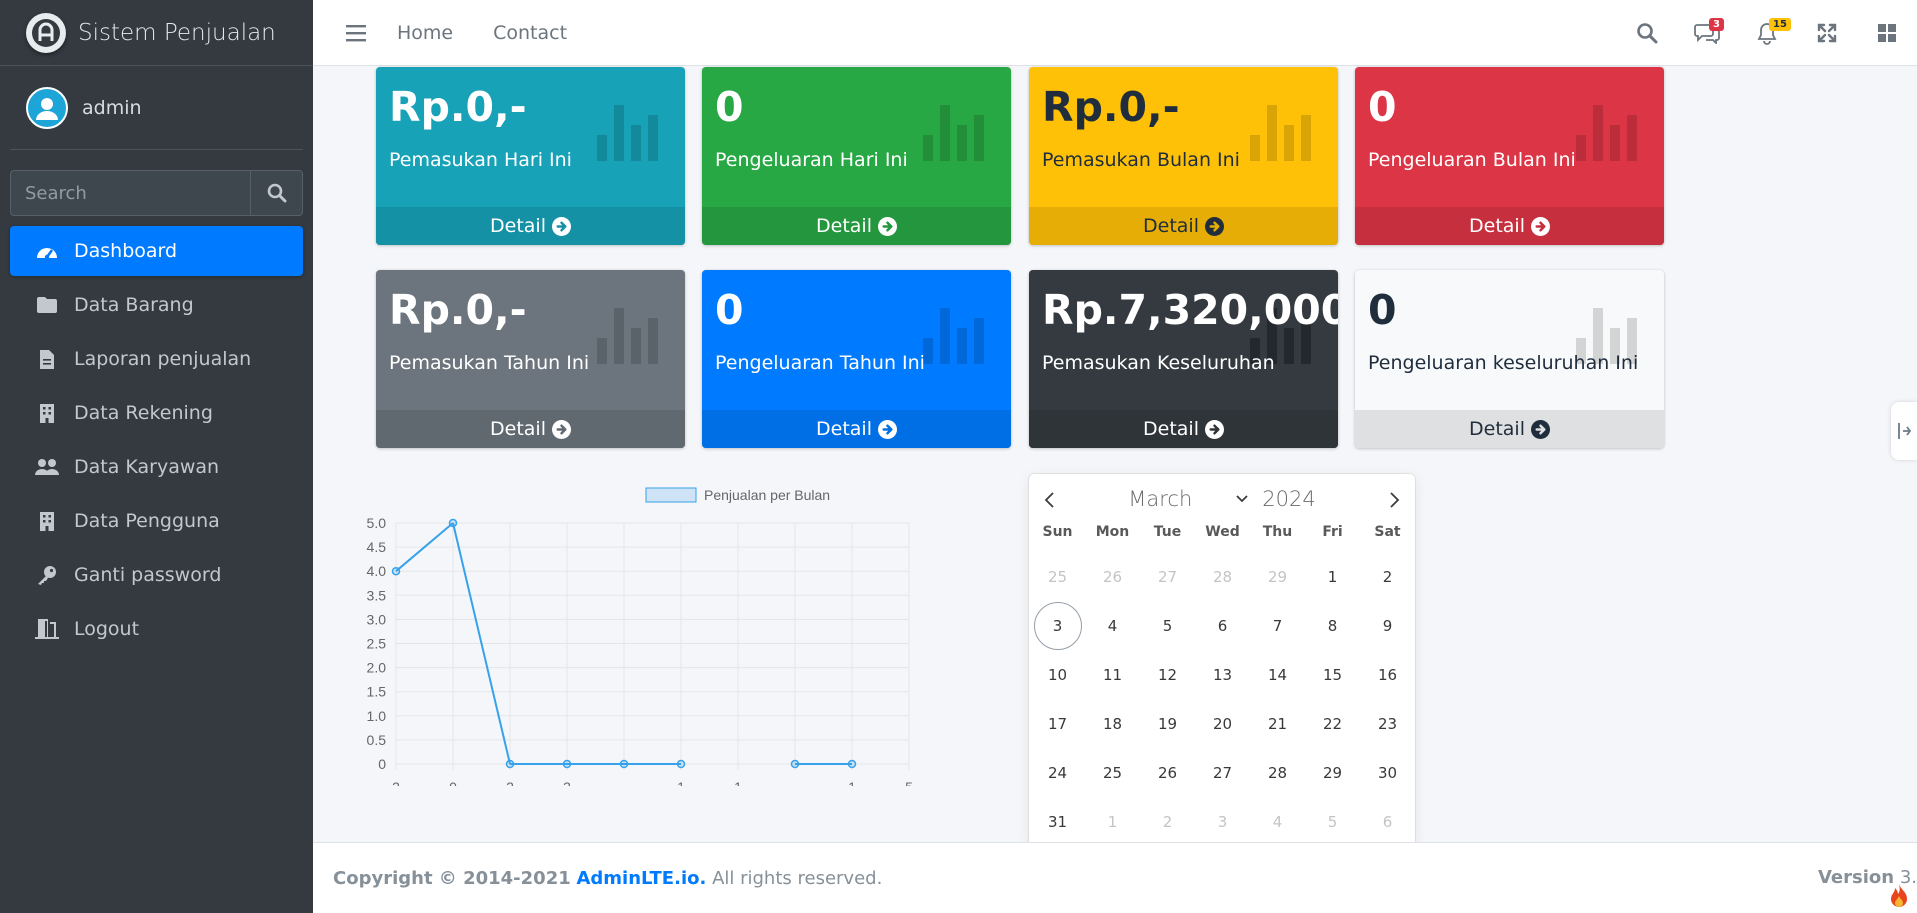 This screenshot has width=1917, height=913. I want to click on brand-link: Sistem Penjualan, so click(156, 33).